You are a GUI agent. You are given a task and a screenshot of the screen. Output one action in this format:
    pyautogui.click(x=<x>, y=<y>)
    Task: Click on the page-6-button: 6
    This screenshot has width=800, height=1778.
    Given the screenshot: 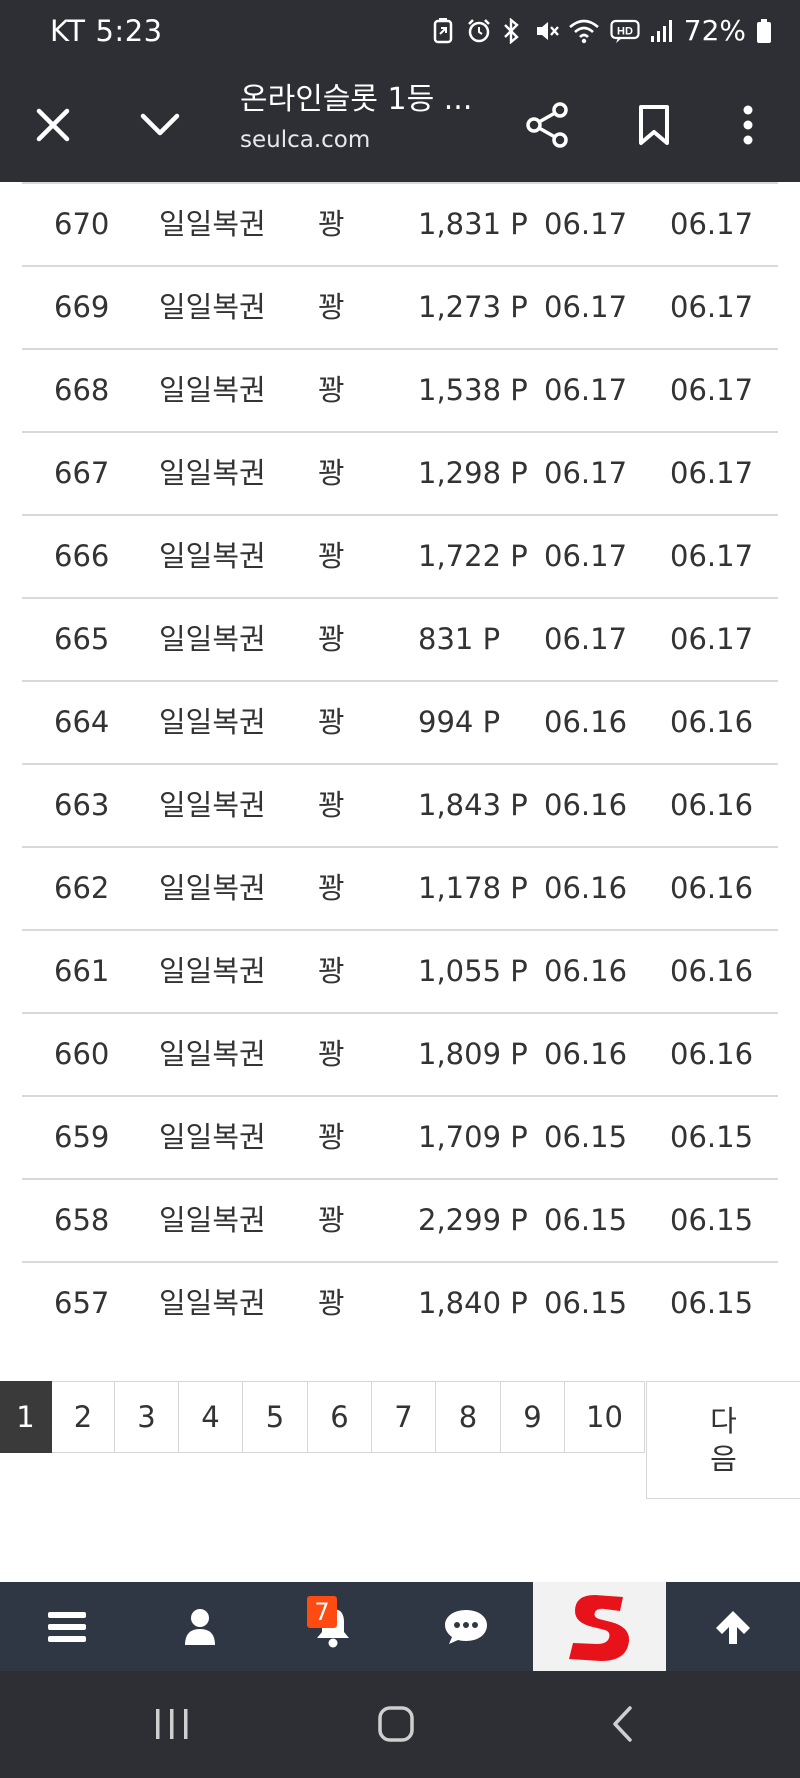 What is the action you would take?
    pyautogui.click(x=340, y=1417)
    